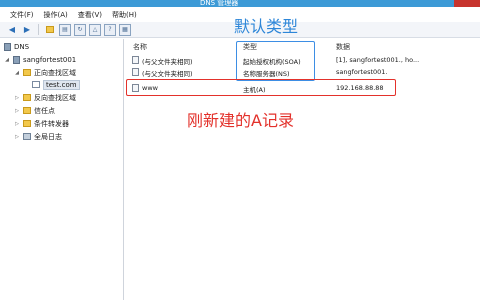 Image resolution: width=480 pixels, height=300 pixels. Describe the element at coordinates (266, 26) in the screenshot. I see `annotation-default-type: 默认类型` at that location.